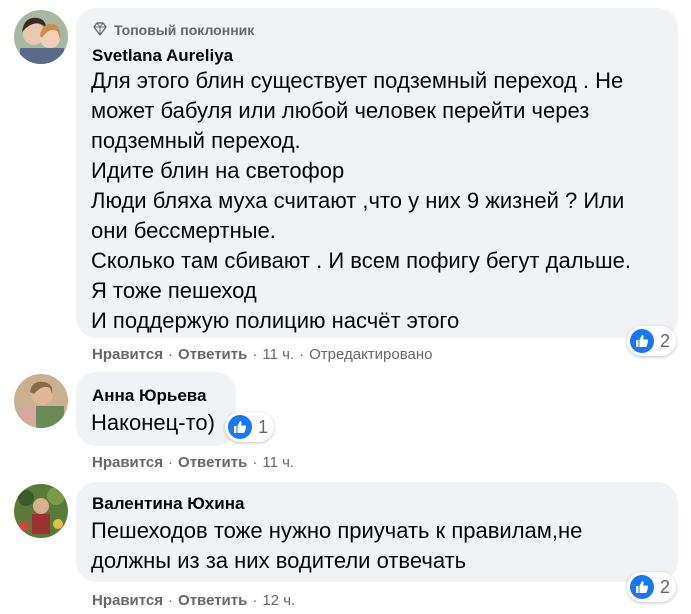  I want to click on comment-line: подземный переход., so click(196, 140).